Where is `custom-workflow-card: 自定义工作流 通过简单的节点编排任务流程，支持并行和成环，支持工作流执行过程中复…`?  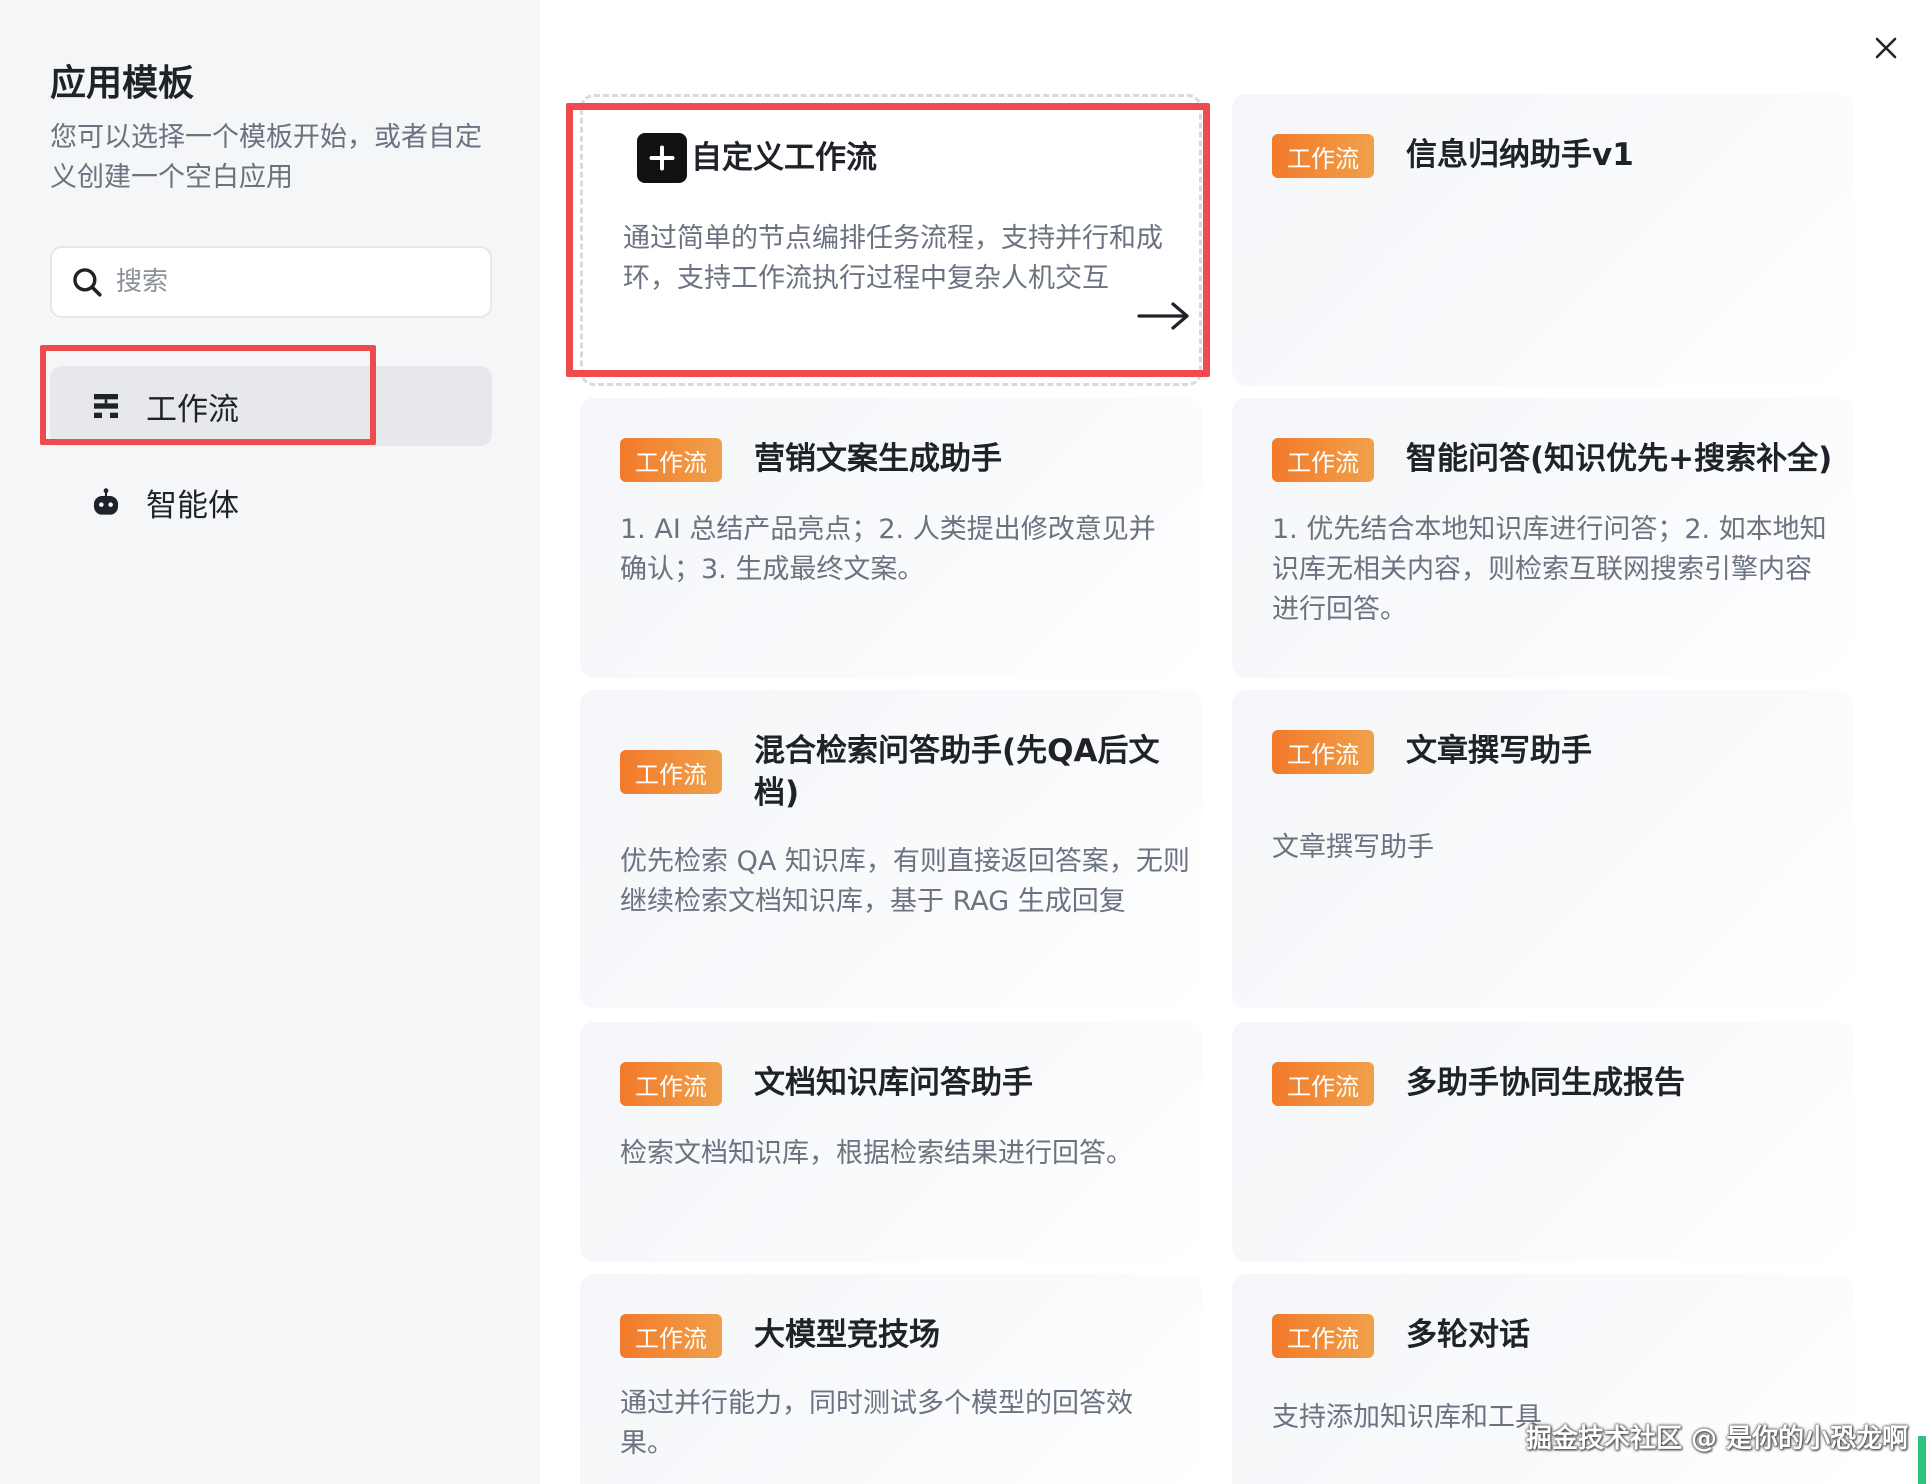 custom-workflow-card: 自定义工作流 通过简单的节点编排任务流程，支持并行和成环，支持工作流执行过程中复… is located at coordinates (891, 240).